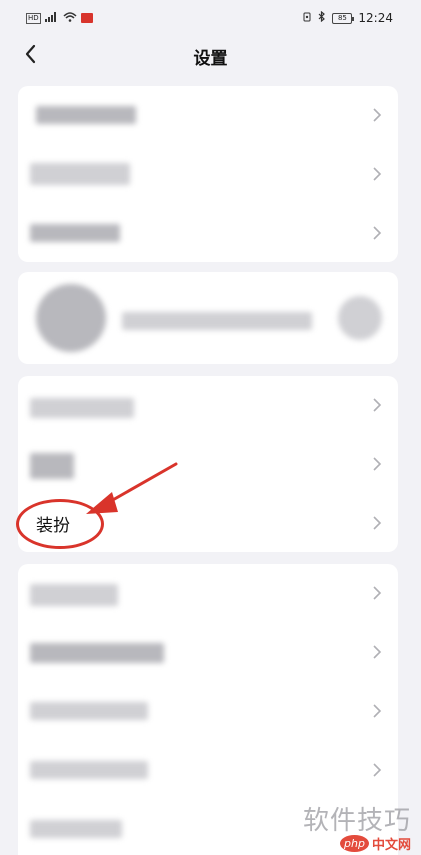 Image resolution: width=421 pixels, height=855 pixels. What do you see at coordinates (70, 18) in the screenshot?
I see `wifi-icon` at bounding box center [70, 18].